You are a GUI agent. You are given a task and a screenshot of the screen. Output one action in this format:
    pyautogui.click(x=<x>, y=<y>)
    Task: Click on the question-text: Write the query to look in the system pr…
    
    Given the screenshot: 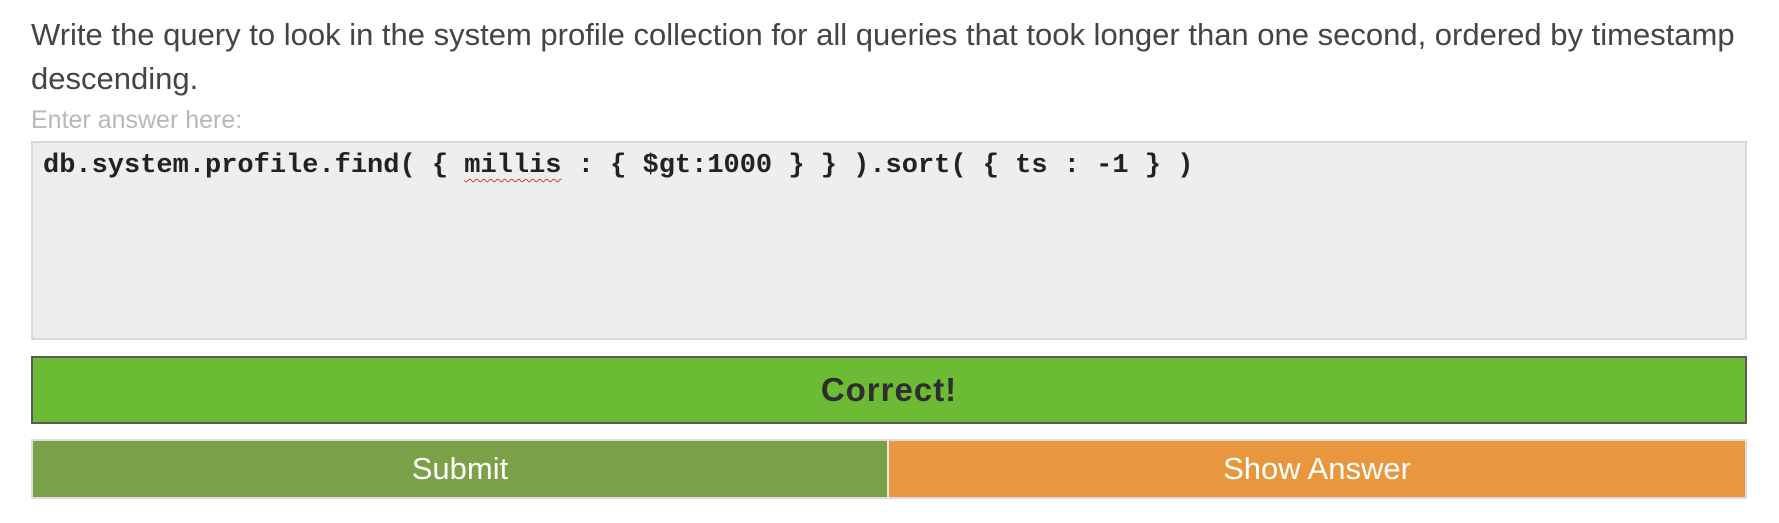 What is the action you would take?
    pyautogui.click(x=883, y=56)
    